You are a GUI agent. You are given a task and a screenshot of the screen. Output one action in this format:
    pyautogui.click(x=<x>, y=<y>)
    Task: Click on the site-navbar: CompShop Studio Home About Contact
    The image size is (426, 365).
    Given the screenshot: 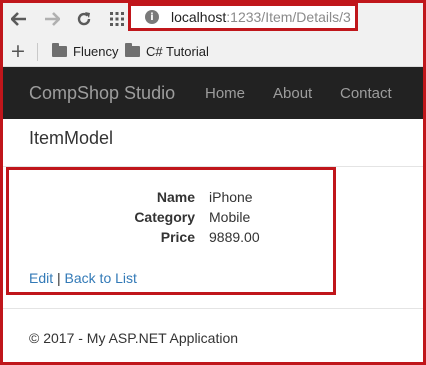 What is the action you would take?
    pyautogui.click(x=213, y=93)
    